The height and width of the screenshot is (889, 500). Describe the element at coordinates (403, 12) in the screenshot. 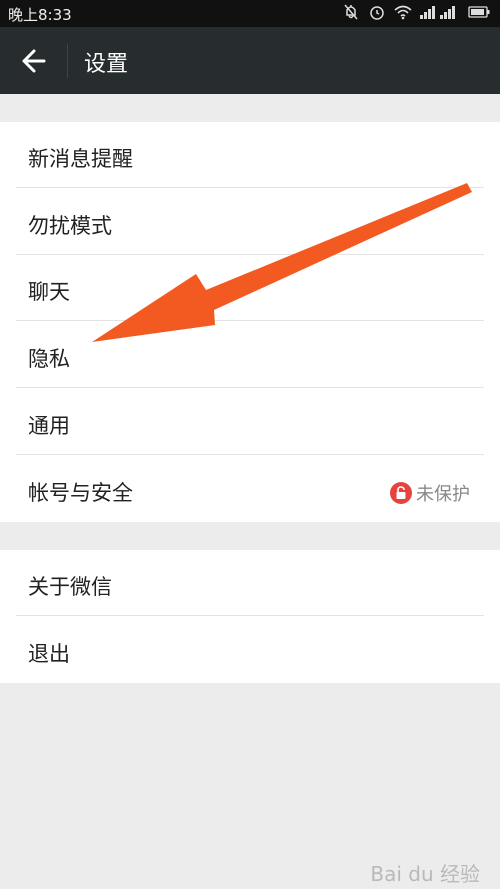

I see `wifi-icon` at that location.